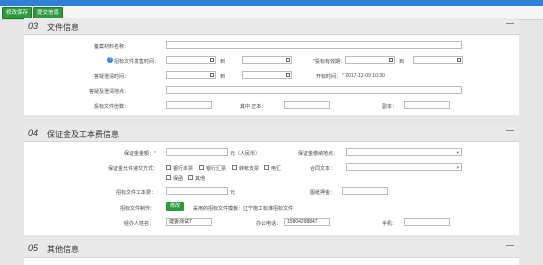 The width and height of the screenshot is (543, 265). I want to click on record-name-label: 备案材料名称：, so click(112, 47).